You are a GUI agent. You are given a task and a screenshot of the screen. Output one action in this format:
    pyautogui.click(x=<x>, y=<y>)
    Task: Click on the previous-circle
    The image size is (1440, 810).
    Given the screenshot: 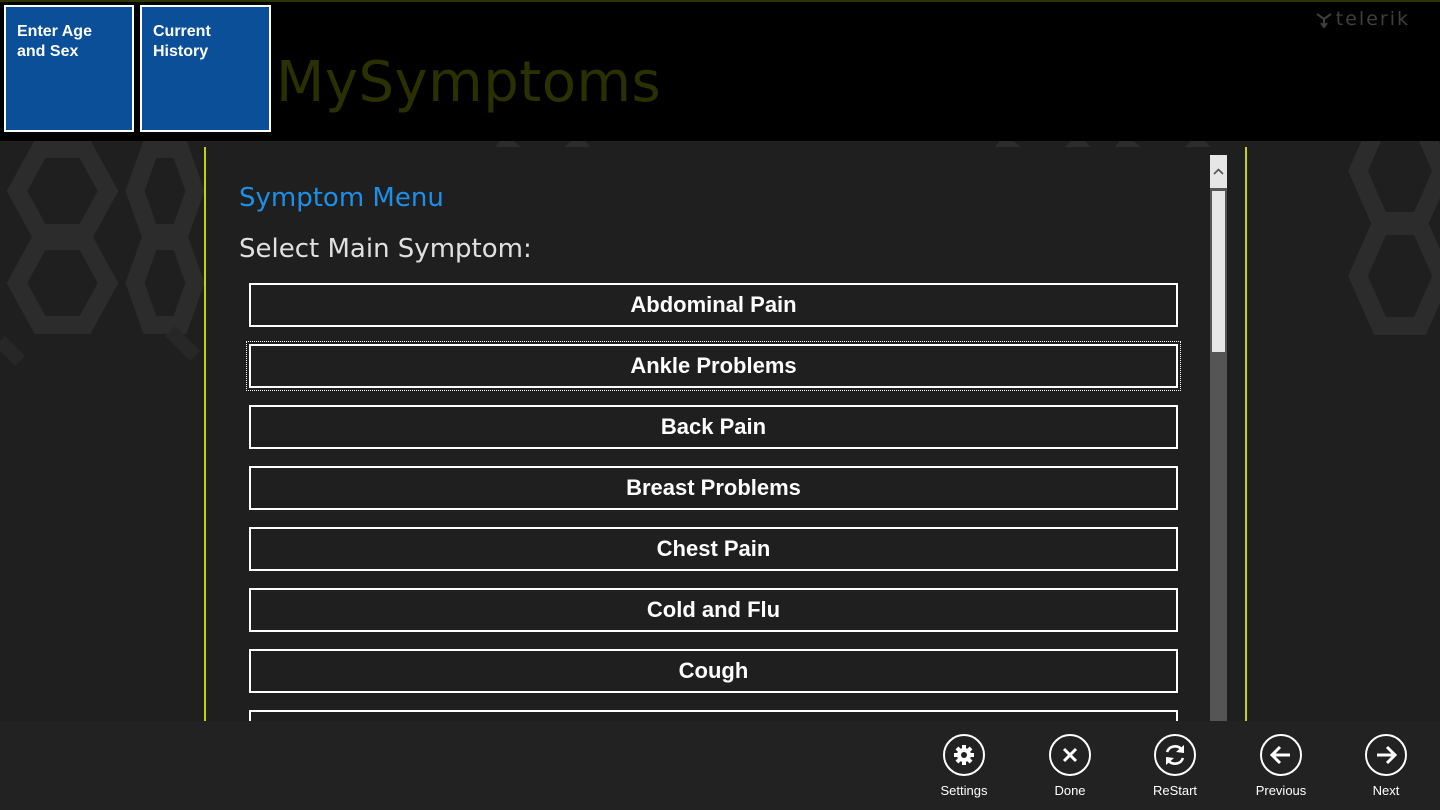 What is the action you would take?
    pyautogui.click(x=1281, y=755)
    